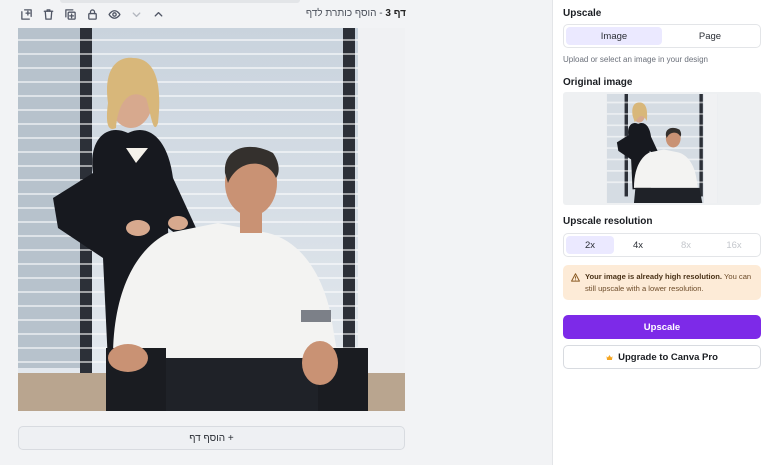 The image size is (768, 465). I want to click on upscale-hint: Upload or select an image in your design, so click(635, 59).